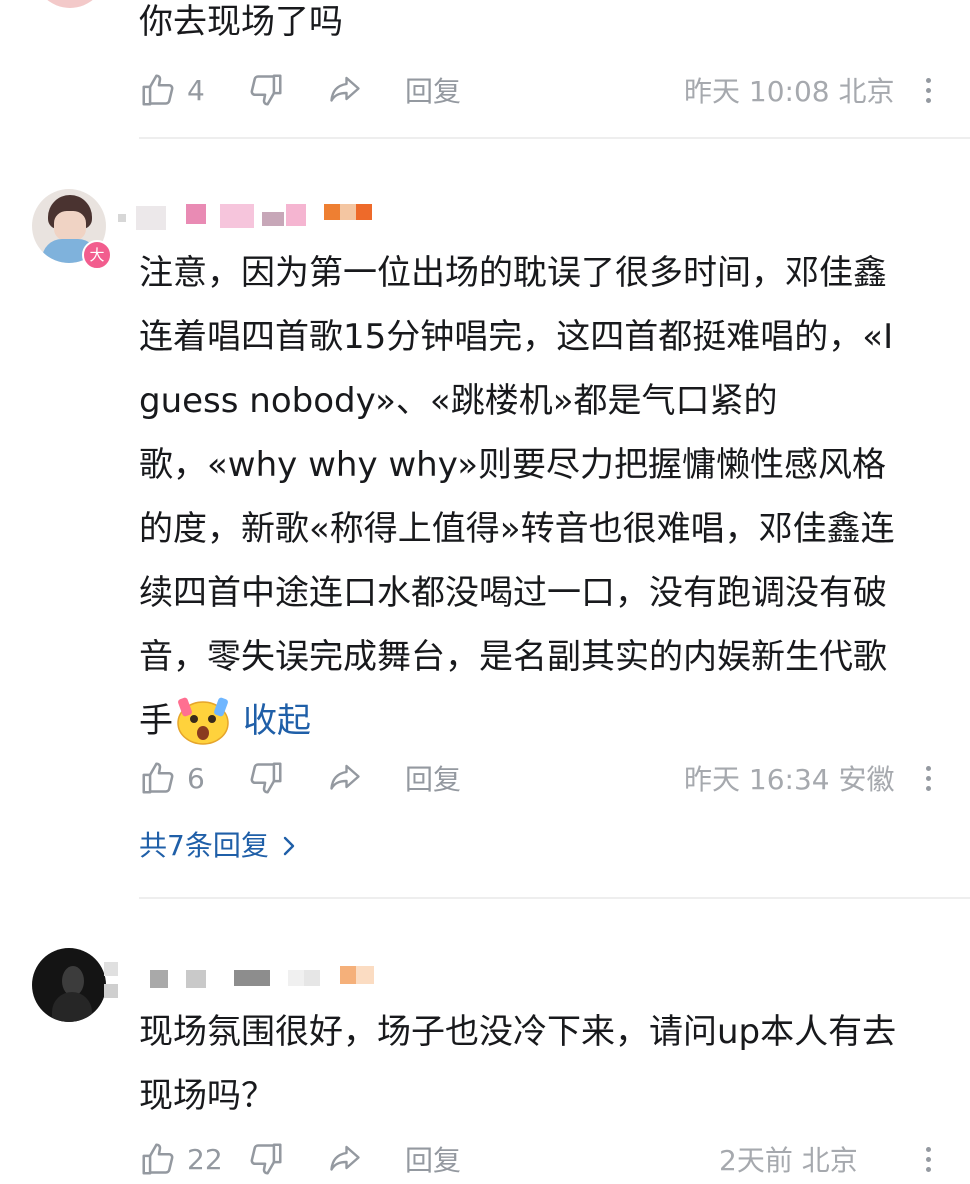 The image size is (970, 1184). What do you see at coordinates (789, 91) in the screenshot?
I see `comment-time-location: 昨天 10:08 北京` at bounding box center [789, 91].